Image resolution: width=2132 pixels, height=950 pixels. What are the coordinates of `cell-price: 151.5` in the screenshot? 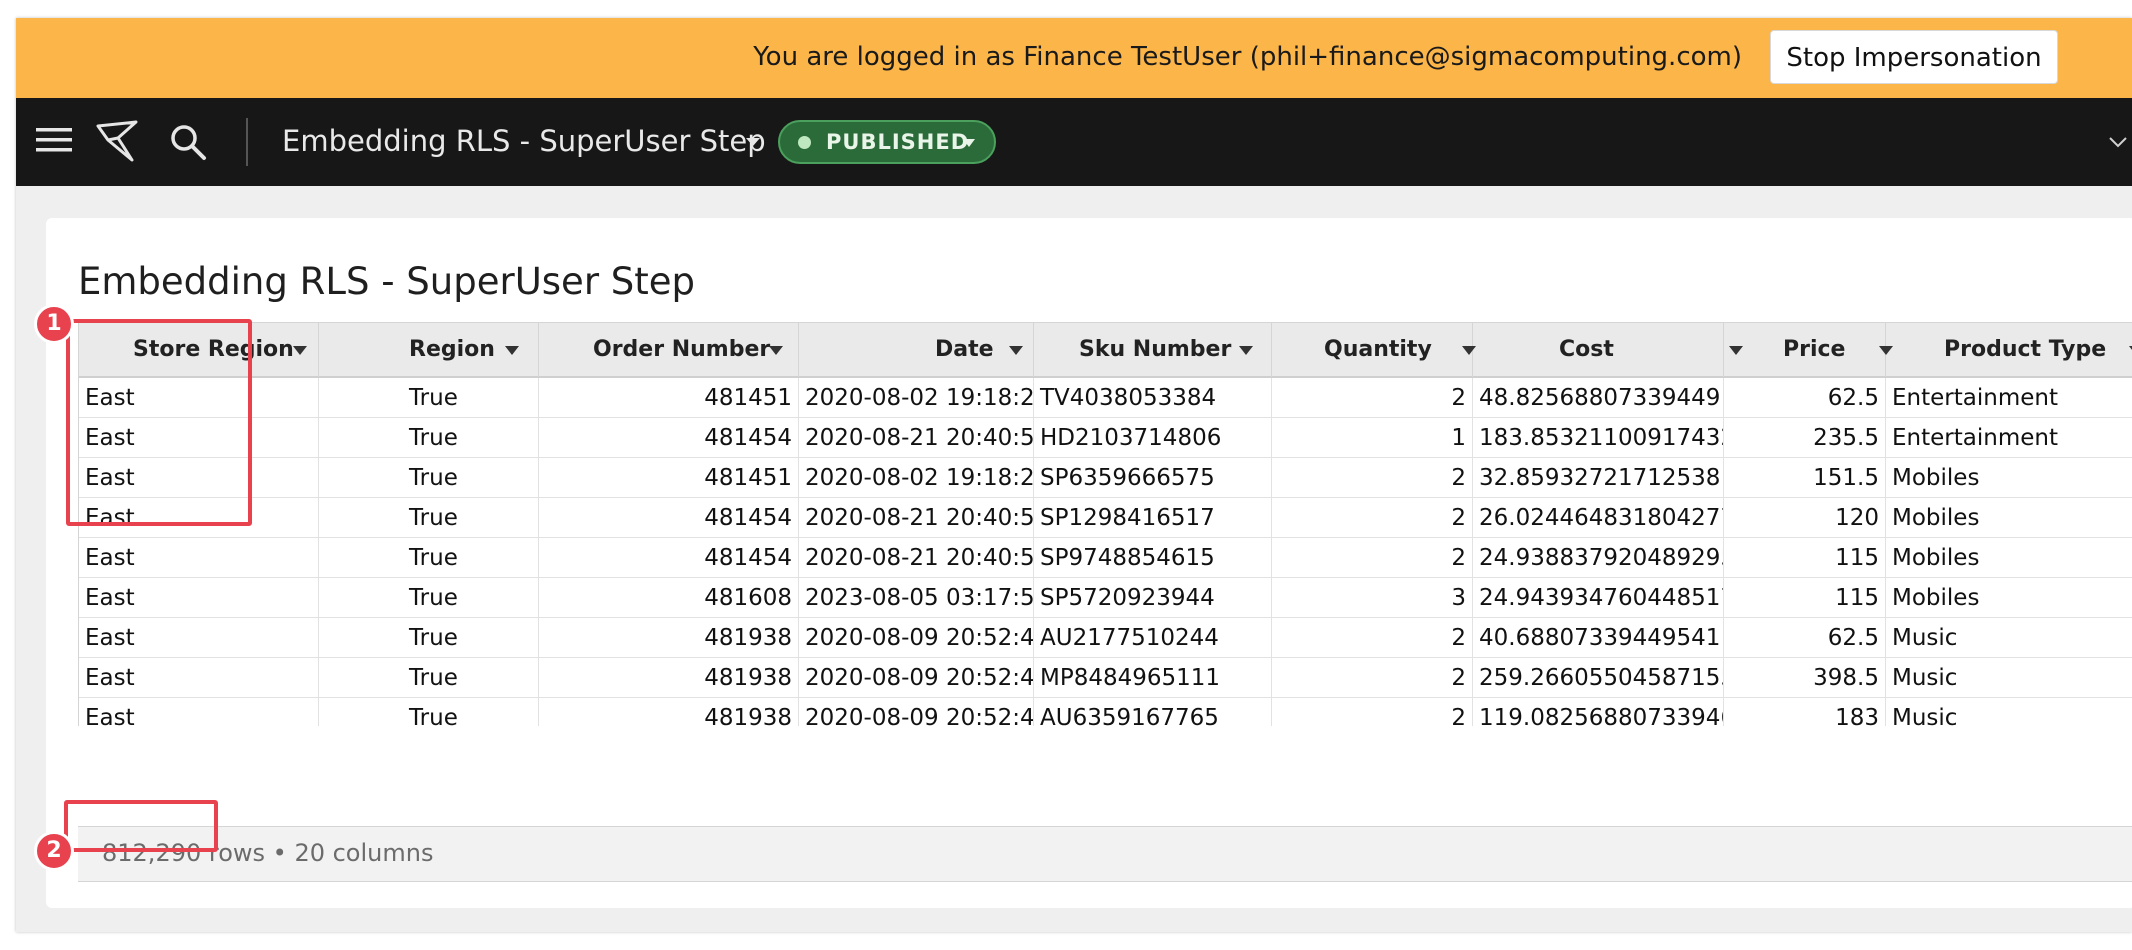 It's located at (1805, 477).